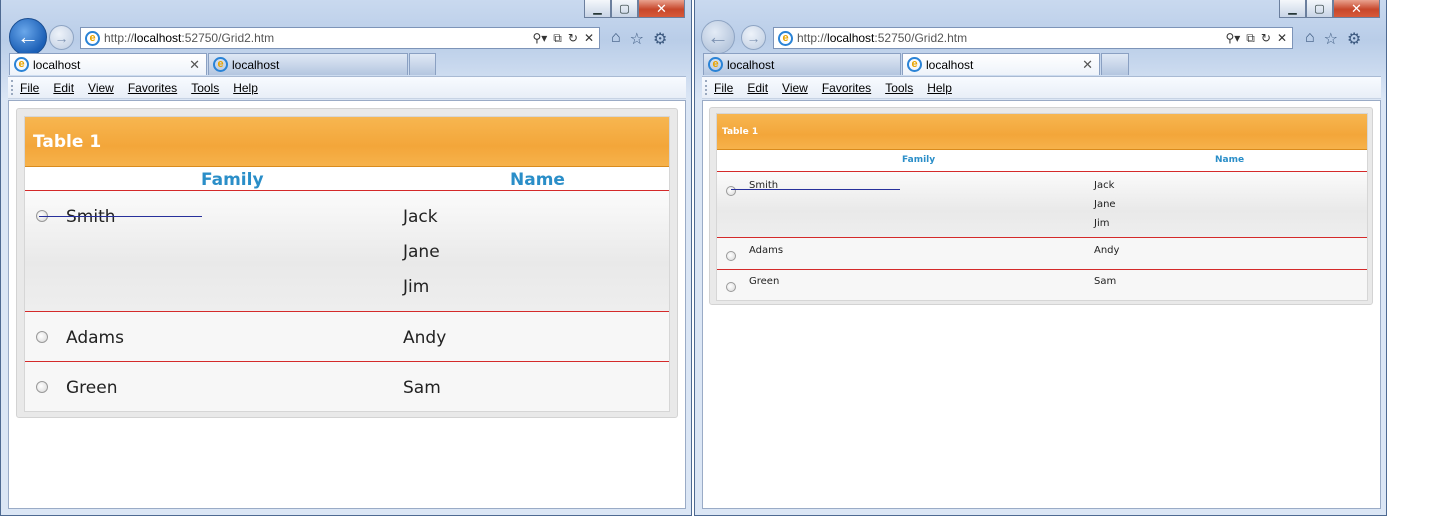 The height and width of the screenshot is (518, 1450). I want to click on menu-bar: File Edit View Favorites Tools Help, so click(347, 87).